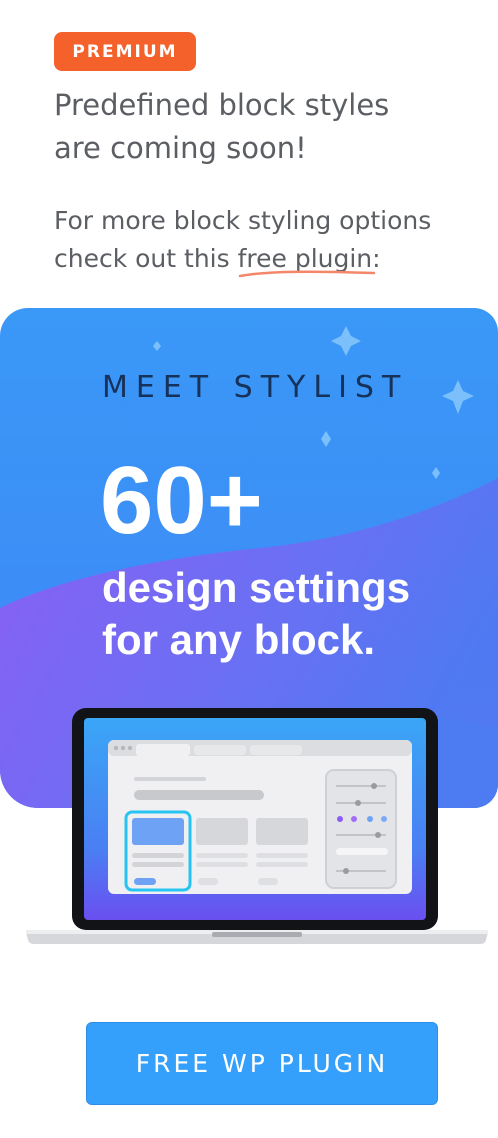 The width and height of the screenshot is (498, 1138). Describe the element at coordinates (222, 105) in the screenshot. I see `headline-line-1: Predefined block styles` at that location.